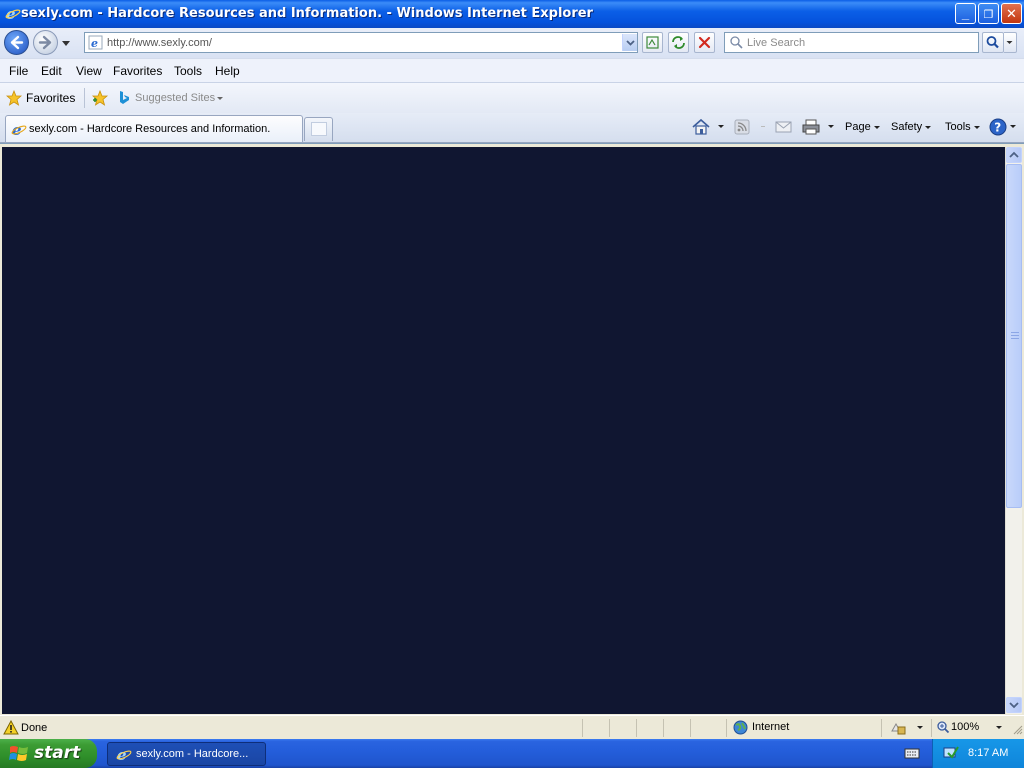 This screenshot has width=1024, height=768. What do you see at coordinates (742, 127) in the screenshot?
I see `feeds-icon` at bounding box center [742, 127].